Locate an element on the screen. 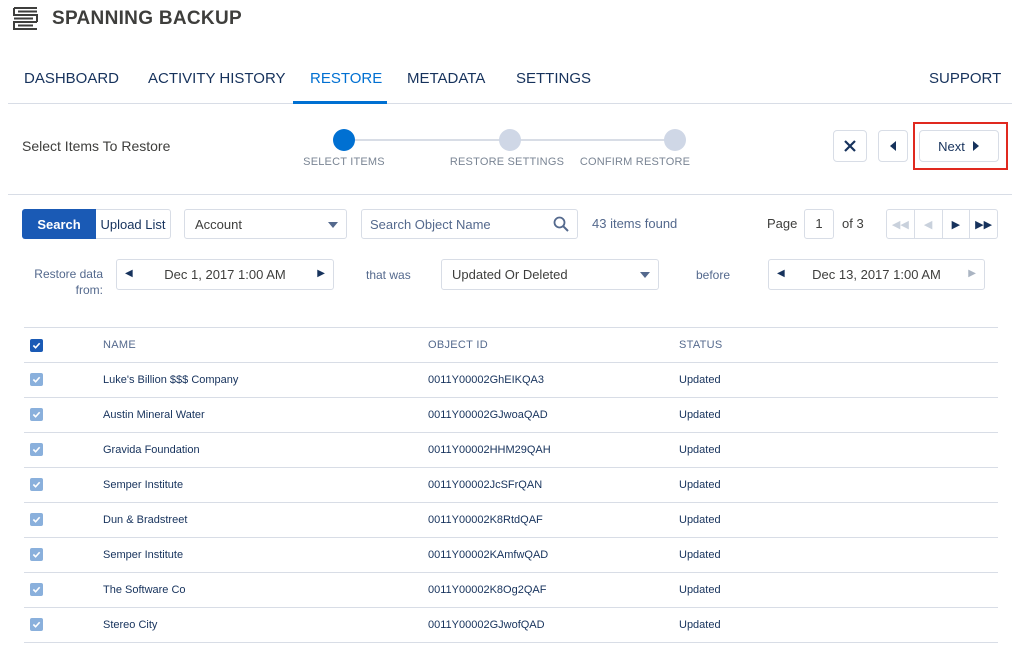  items-found-count: 43 items found is located at coordinates (635, 223).